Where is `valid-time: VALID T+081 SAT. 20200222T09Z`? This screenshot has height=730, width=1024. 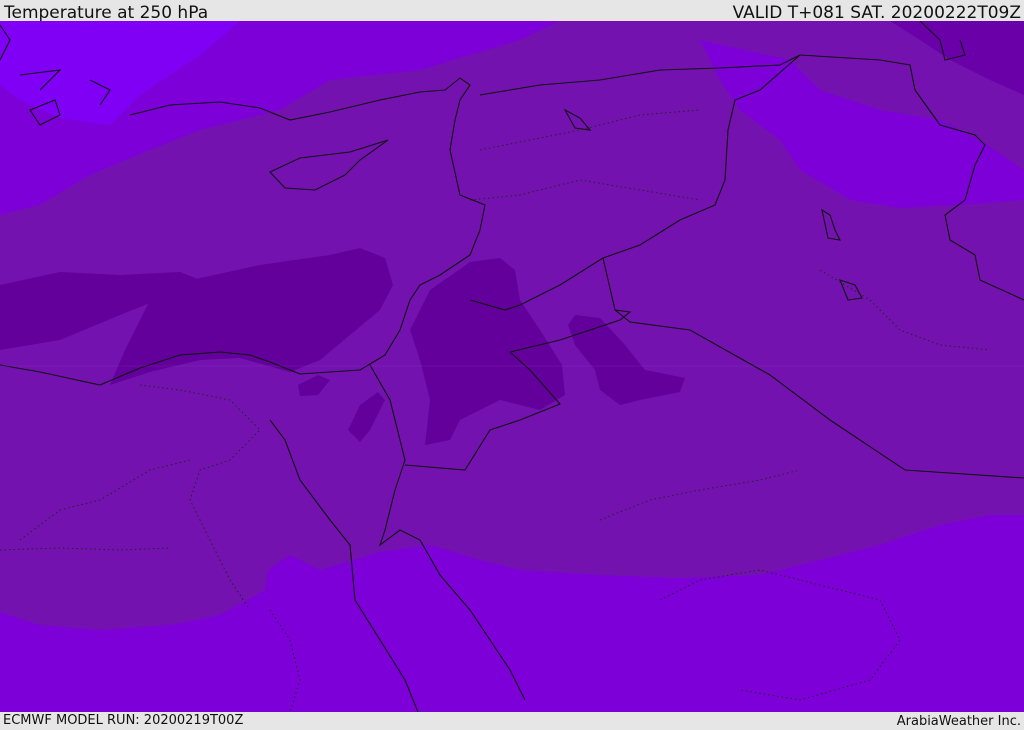 valid-time: VALID T+081 SAT. 20200222T09Z is located at coordinates (876, 13).